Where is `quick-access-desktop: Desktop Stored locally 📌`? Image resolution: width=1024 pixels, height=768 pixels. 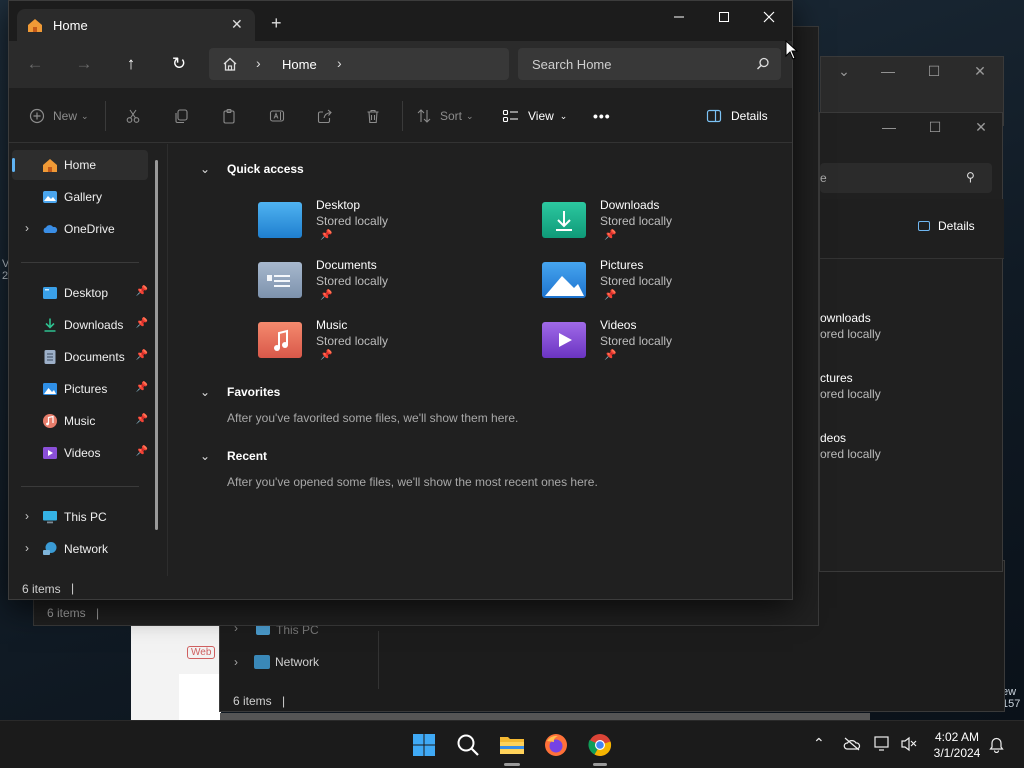 quick-access-desktop: Desktop Stored locally 📌 is located at coordinates (383, 226).